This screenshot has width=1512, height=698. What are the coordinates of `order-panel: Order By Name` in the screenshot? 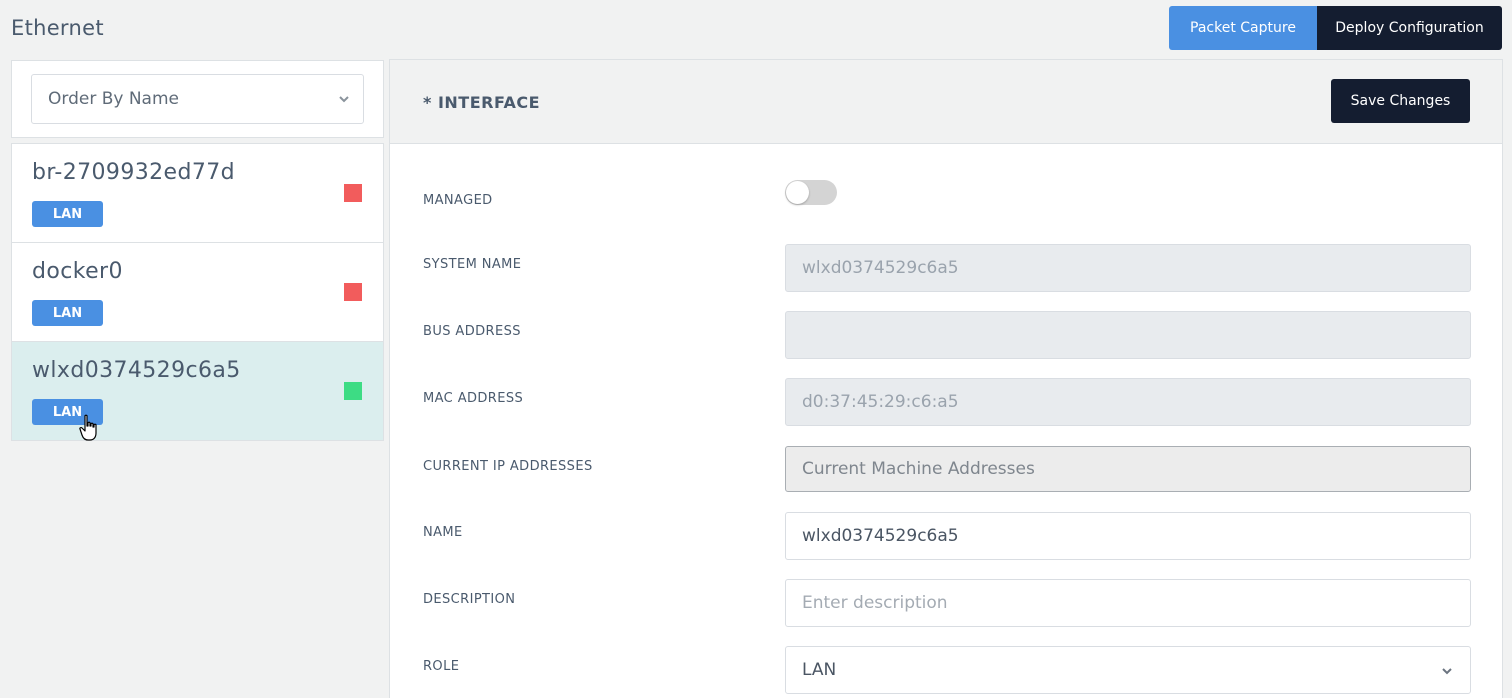 It's located at (197, 99).